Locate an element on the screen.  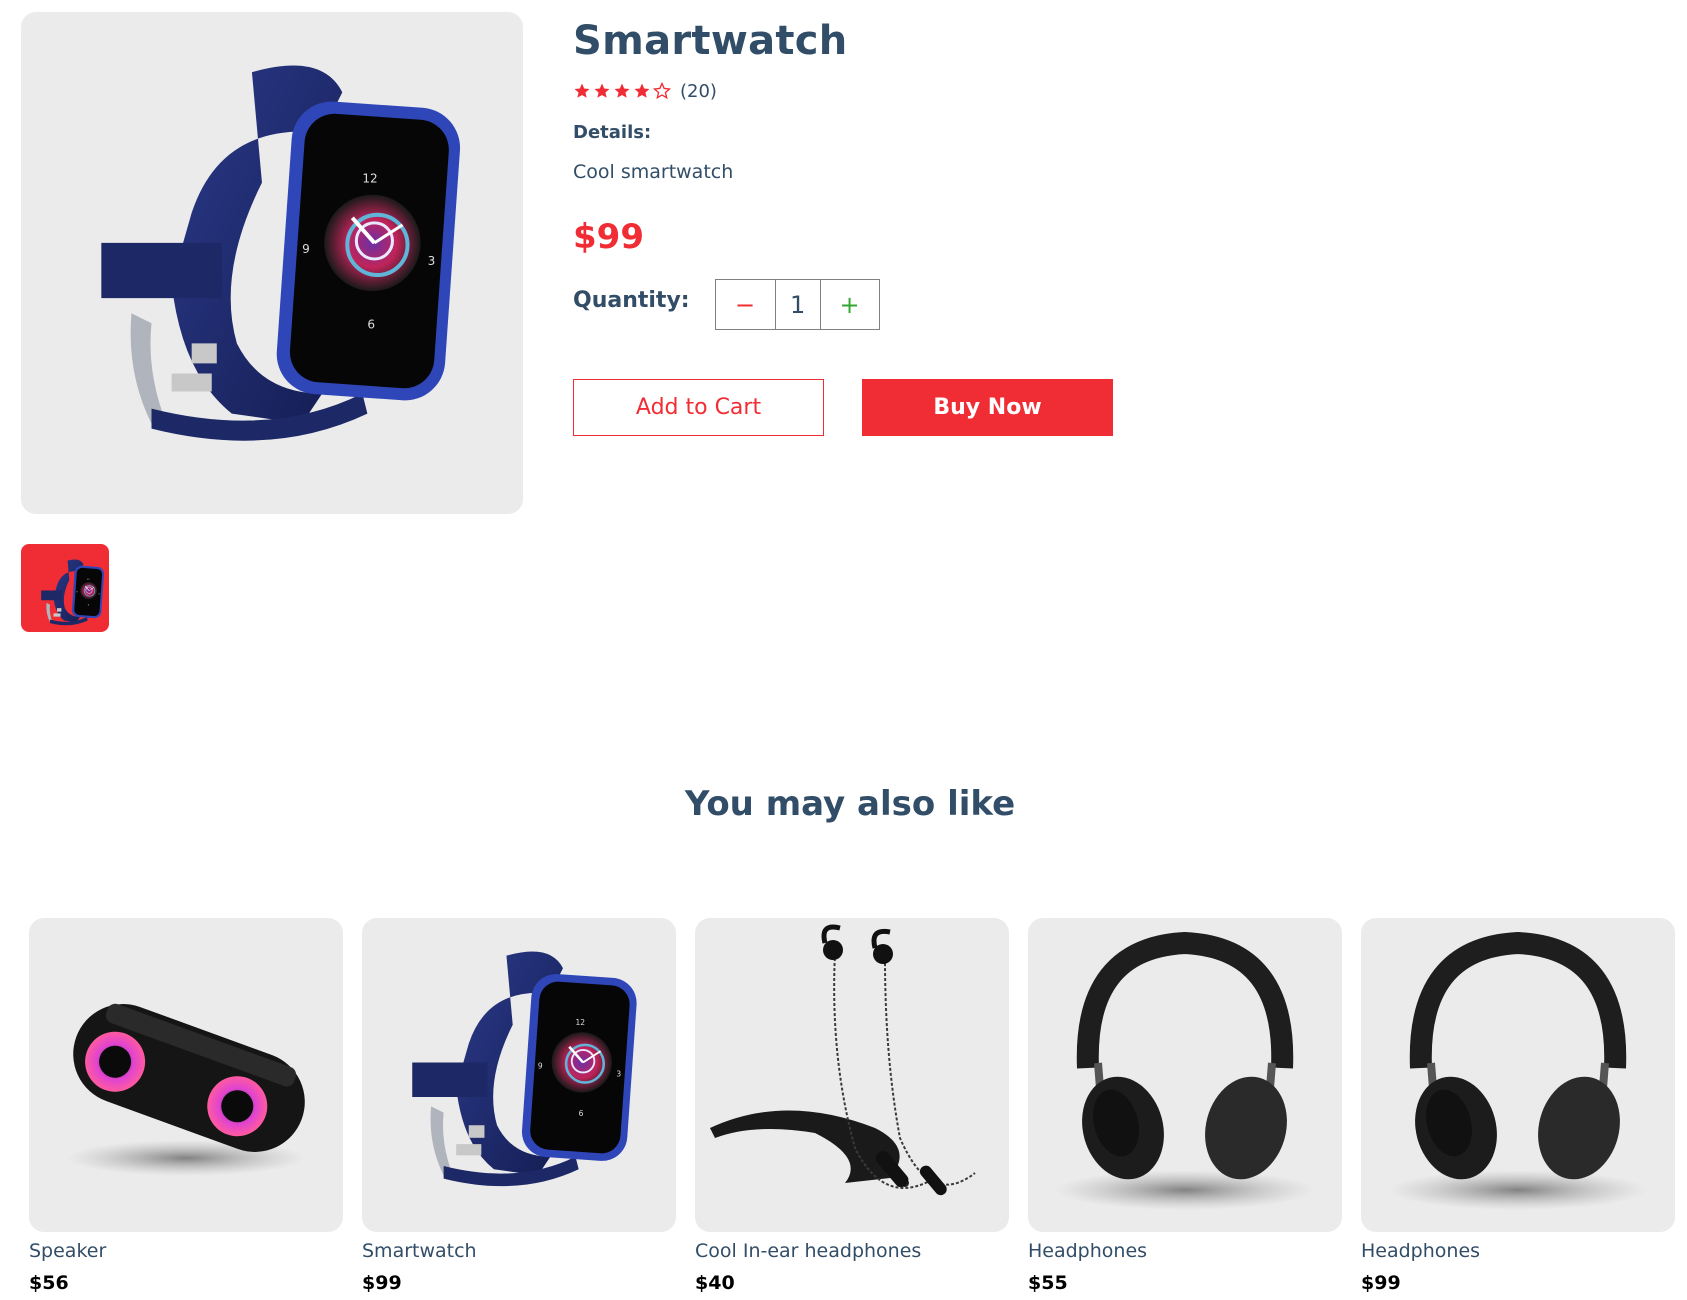
product-card-name: Smartwatch is located at coordinates (419, 1251).